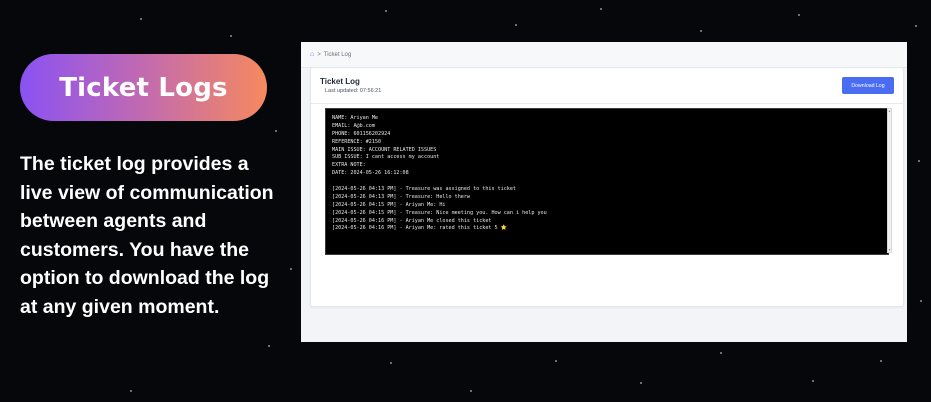 The image size is (931, 402). What do you see at coordinates (384, 149) in the screenshot?
I see `log-line: MAIN ISSUE: ACCOUNT RELATED ISSUES` at bounding box center [384, 149].